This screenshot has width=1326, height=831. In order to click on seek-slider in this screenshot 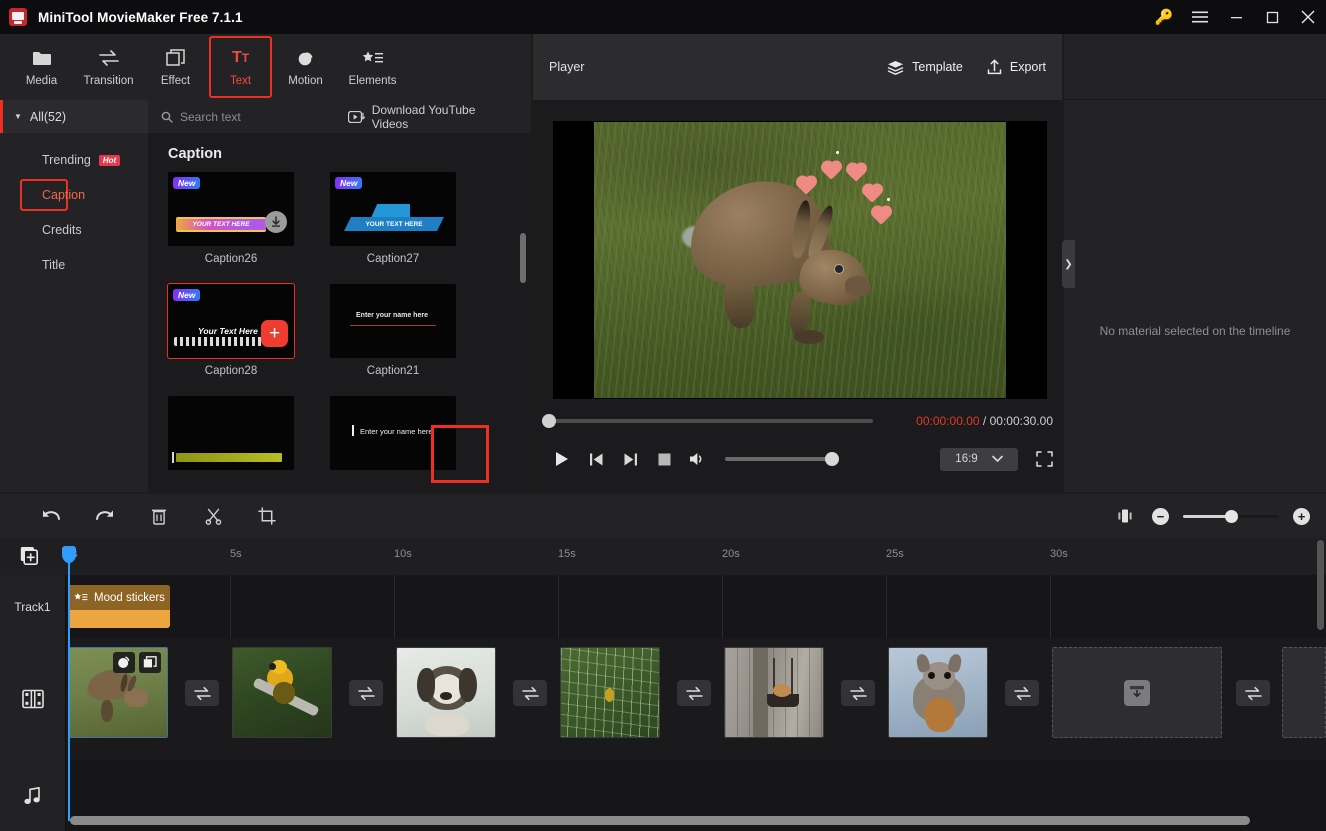, I will do `click(707, 421)`.